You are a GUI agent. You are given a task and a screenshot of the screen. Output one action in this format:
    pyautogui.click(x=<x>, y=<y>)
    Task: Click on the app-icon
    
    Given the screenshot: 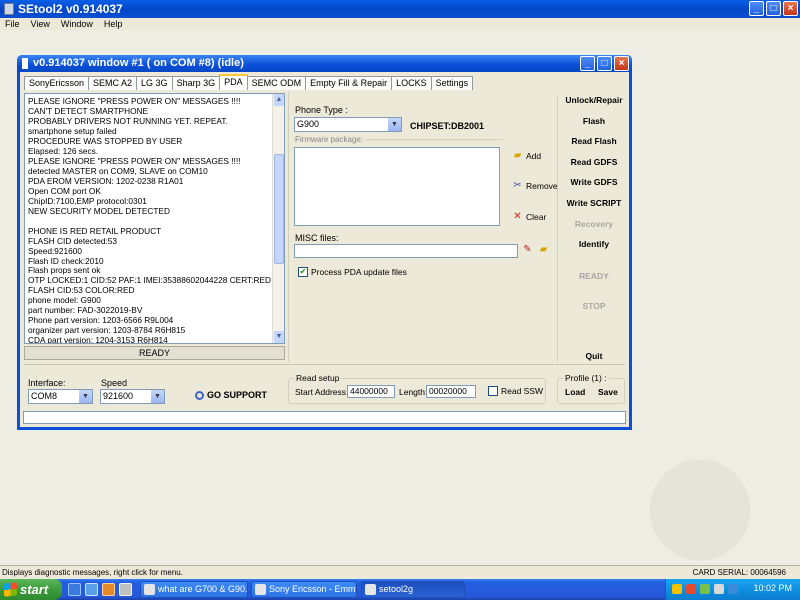 What is the action you would take?
    pyautogui.click(x=370, y=589)
    